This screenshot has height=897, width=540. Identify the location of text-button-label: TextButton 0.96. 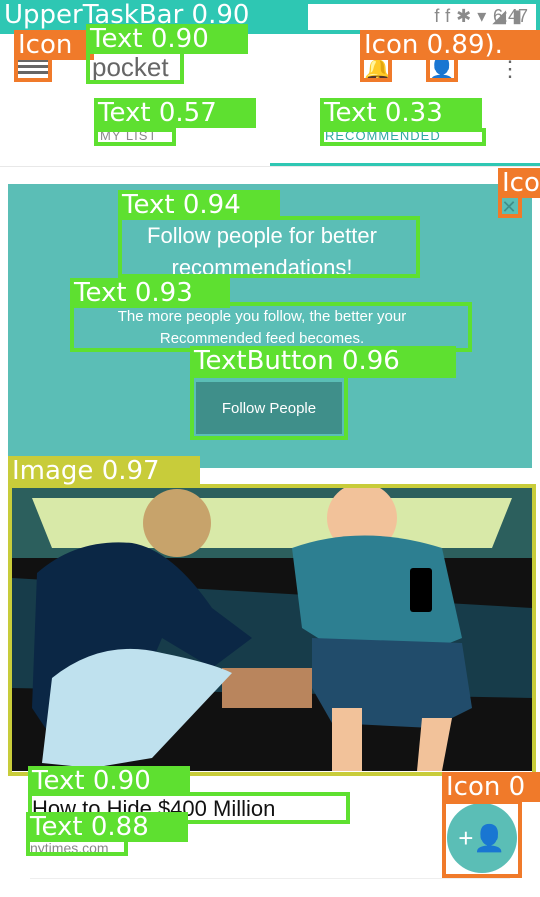
(323, 362).